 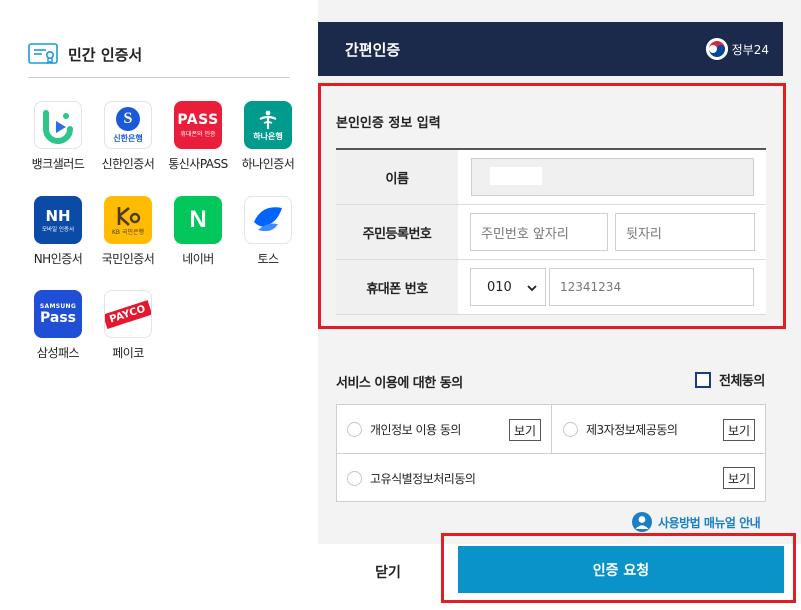 I want to click on simple-auth-header: 간편인증 정부24, so click(x=550, y=49).